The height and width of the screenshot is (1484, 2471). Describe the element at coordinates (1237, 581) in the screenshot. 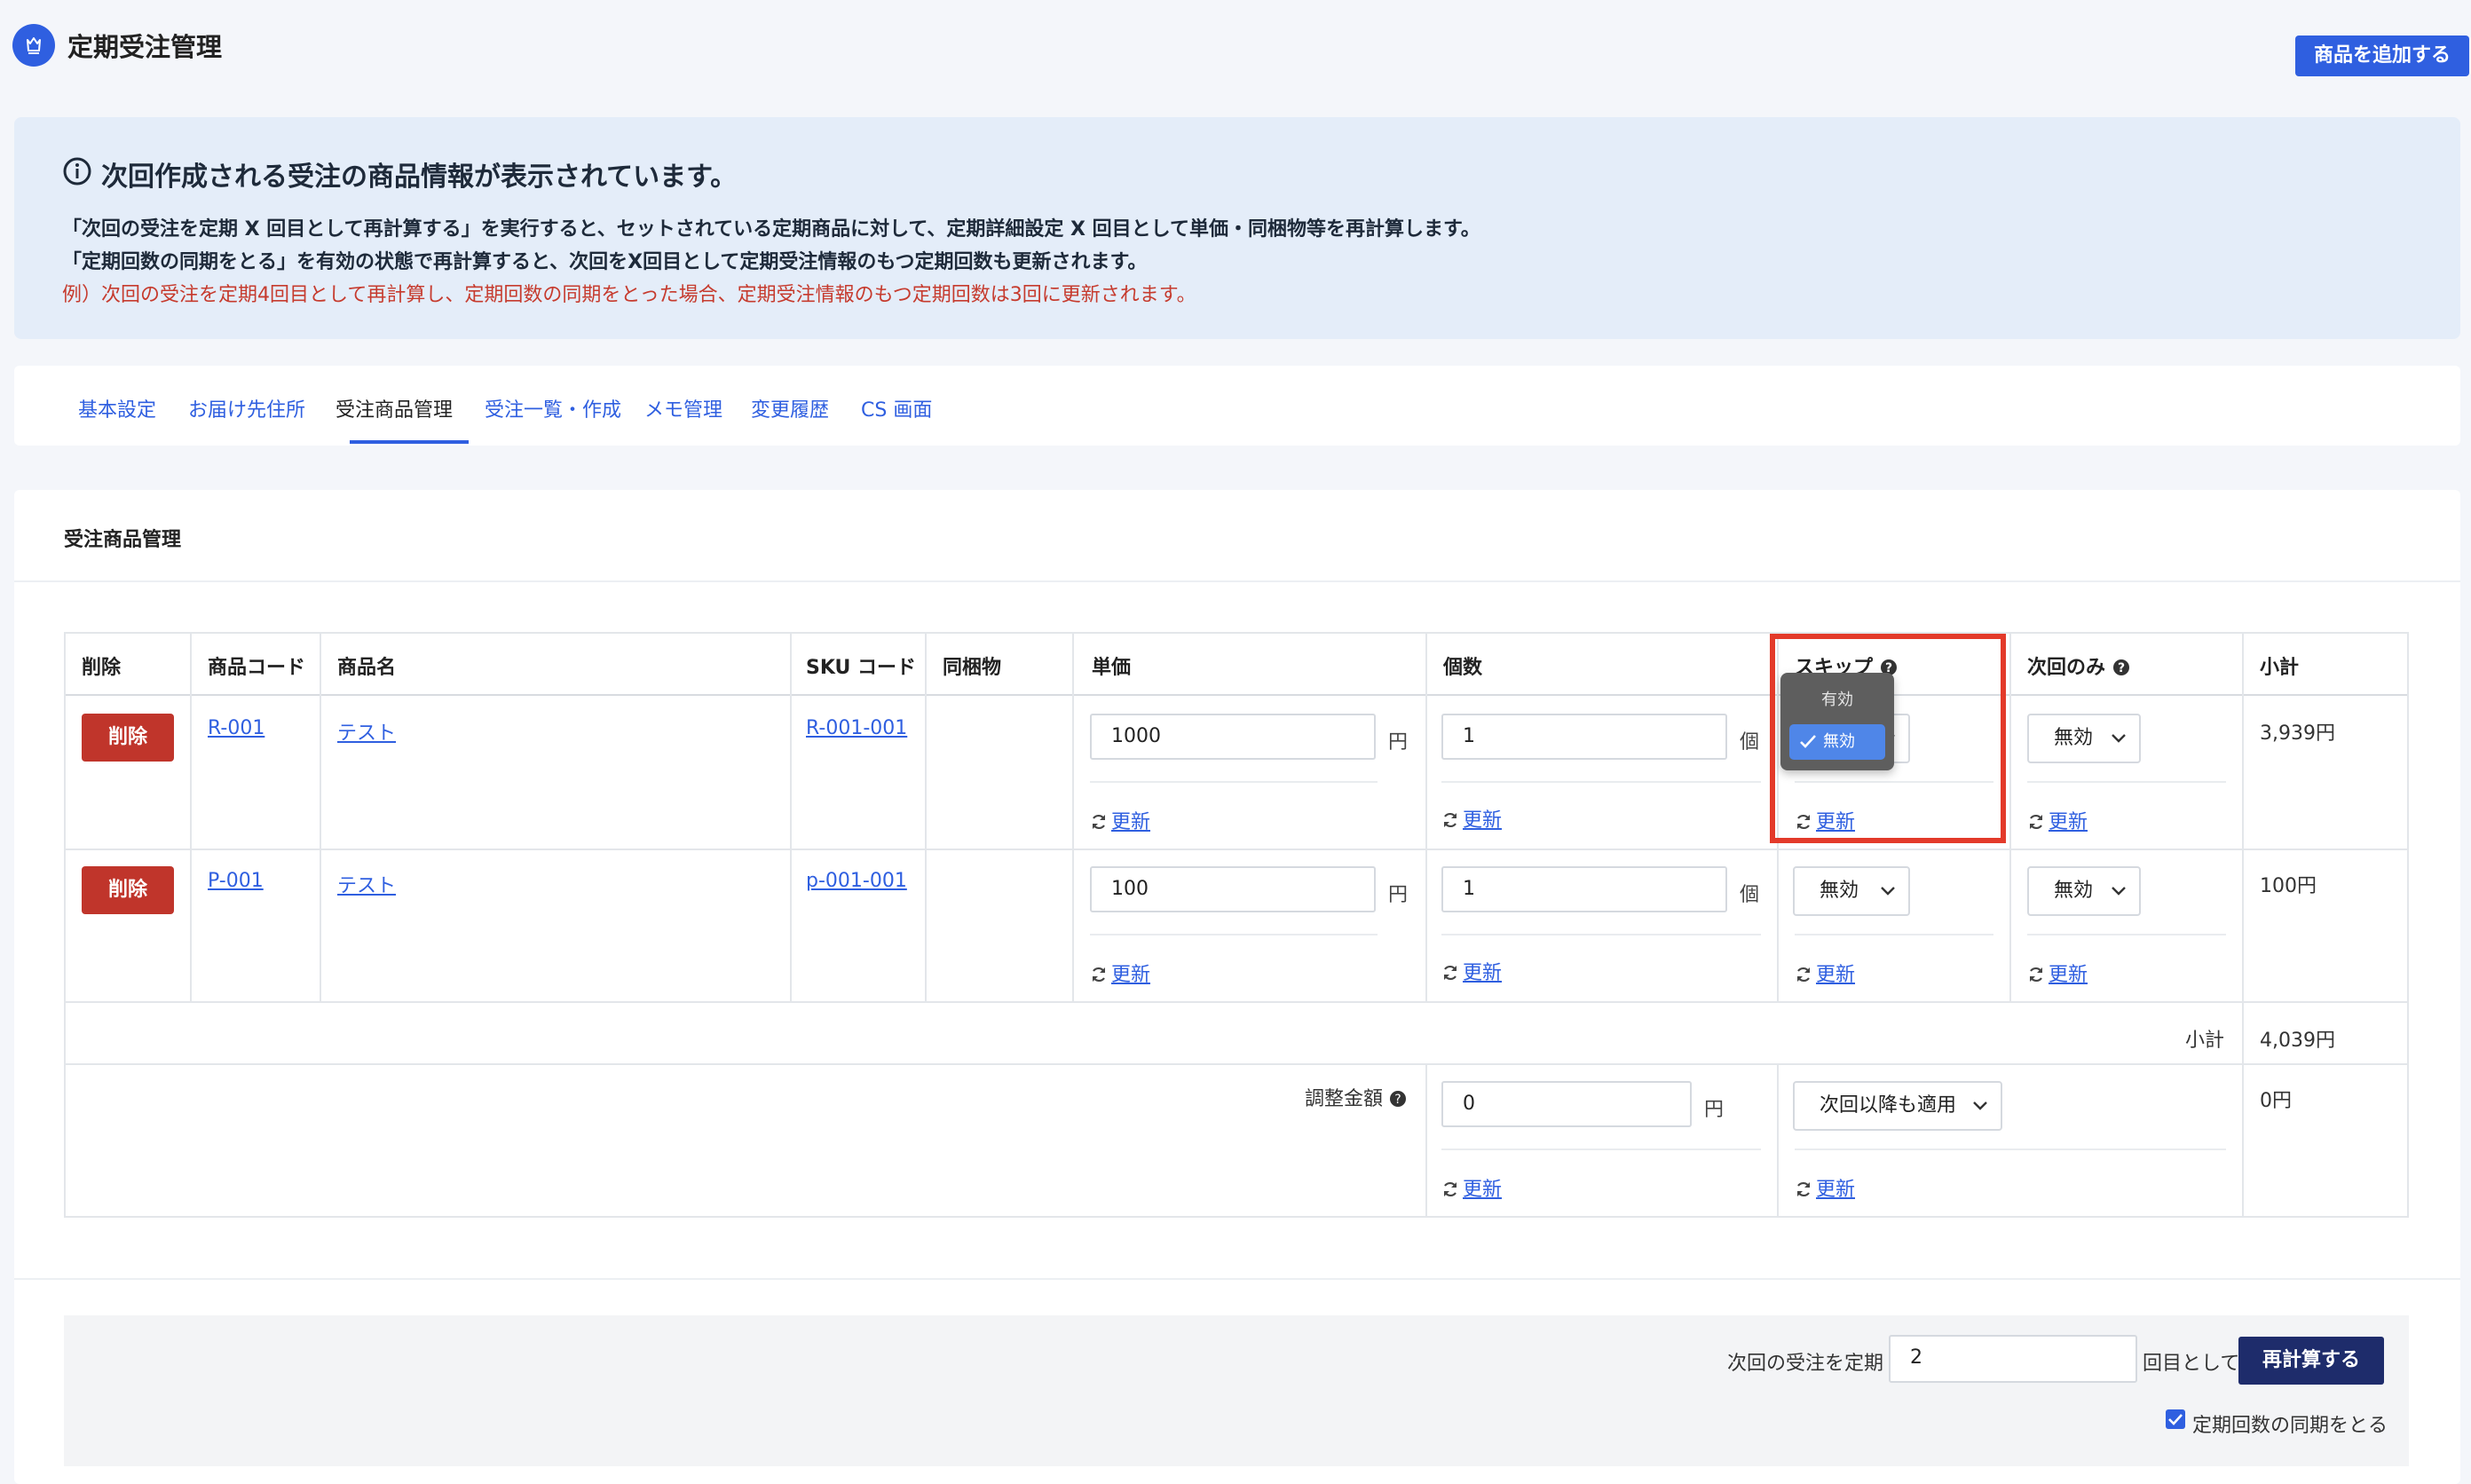

I see `divider` at that location.